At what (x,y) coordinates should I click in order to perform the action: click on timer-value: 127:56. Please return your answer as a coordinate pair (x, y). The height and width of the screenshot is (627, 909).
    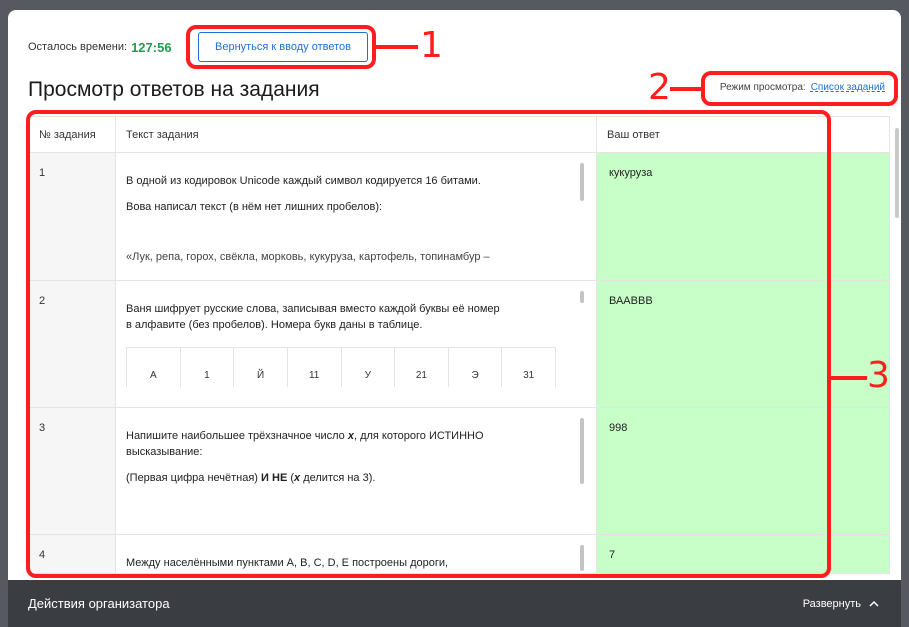
    Looking at the image, I should click on (151, 47).